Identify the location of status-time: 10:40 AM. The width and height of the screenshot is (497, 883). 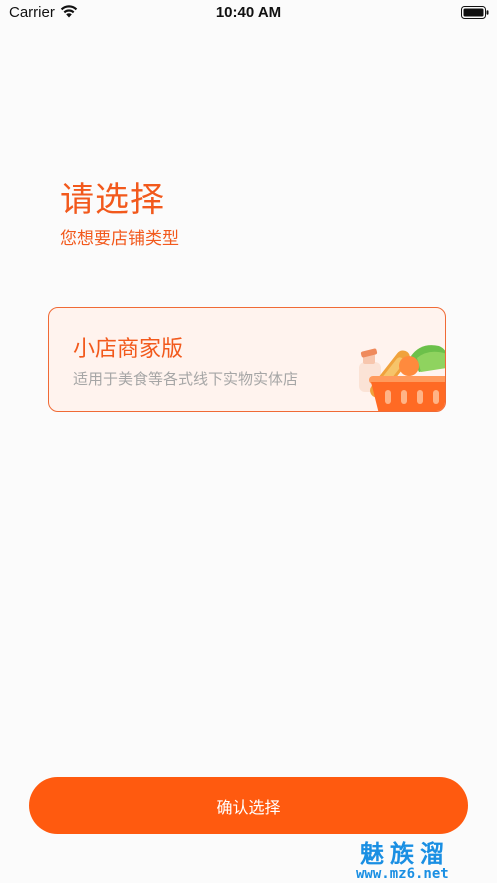
(248, 12).